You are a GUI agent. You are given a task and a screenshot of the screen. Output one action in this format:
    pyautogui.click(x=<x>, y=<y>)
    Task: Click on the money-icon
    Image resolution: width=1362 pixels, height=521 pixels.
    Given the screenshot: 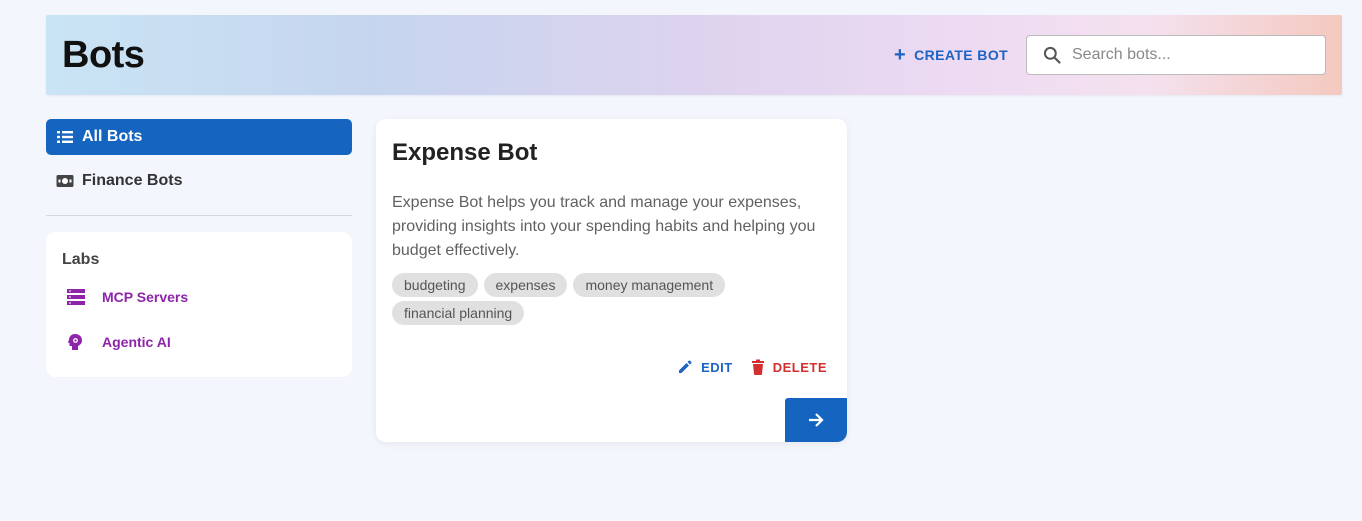 What is the action you would take?
    pyautogui.click(x=65, y=181)
    